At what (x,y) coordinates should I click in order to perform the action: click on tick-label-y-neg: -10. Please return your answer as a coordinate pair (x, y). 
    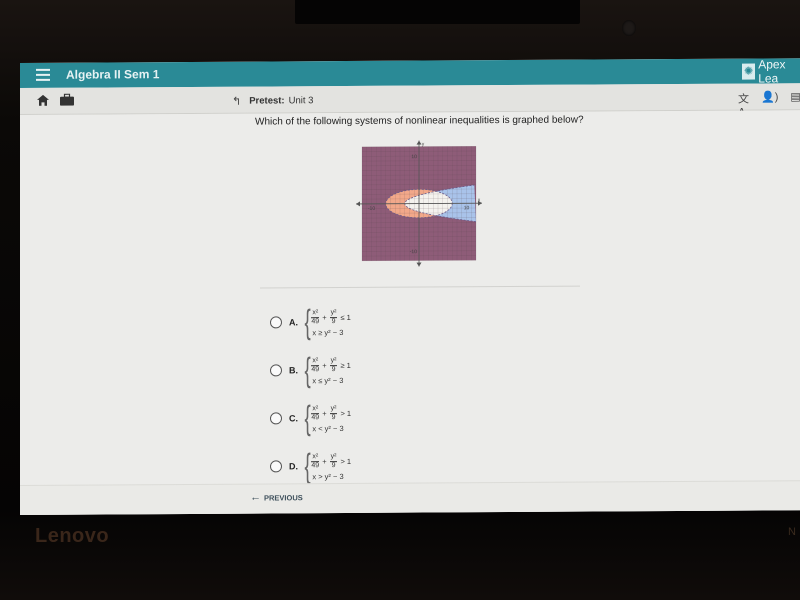
    Looking at the image, I should click on (413, 252).